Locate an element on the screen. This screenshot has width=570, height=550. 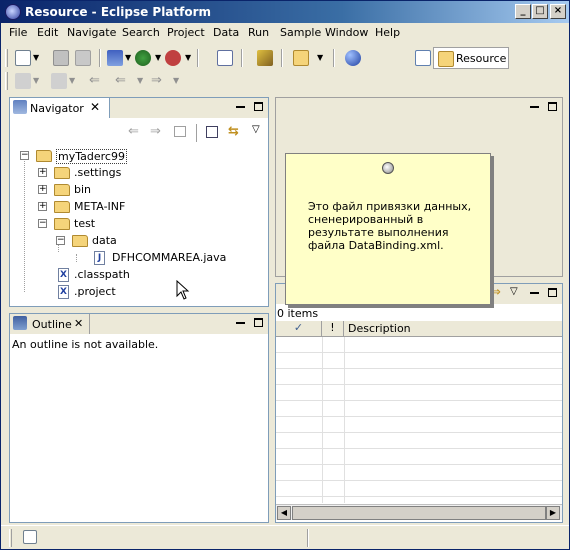
run-icon is located at coordinates (143, 58).